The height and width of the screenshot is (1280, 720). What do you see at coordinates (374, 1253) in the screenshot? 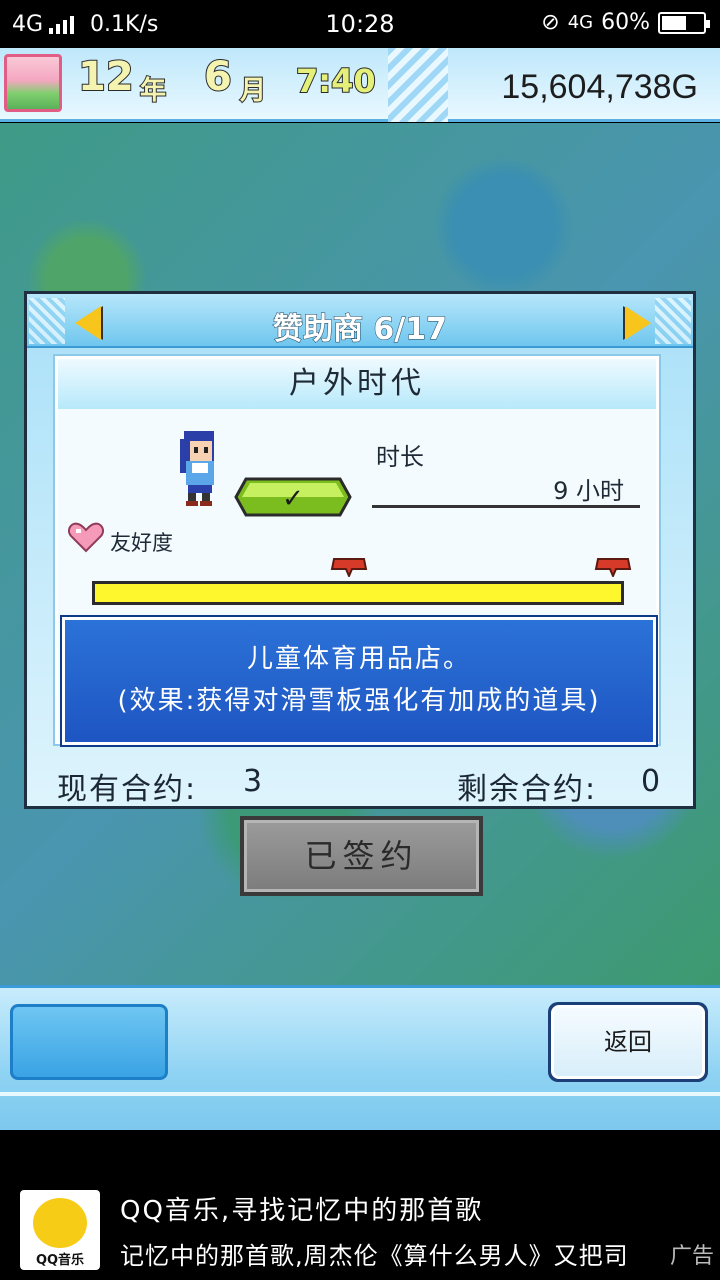
I see `ad-subtitle: 记忆中的那首歌,周杰伦《算什么男人》又把司` at bounding box center [374, 1253].